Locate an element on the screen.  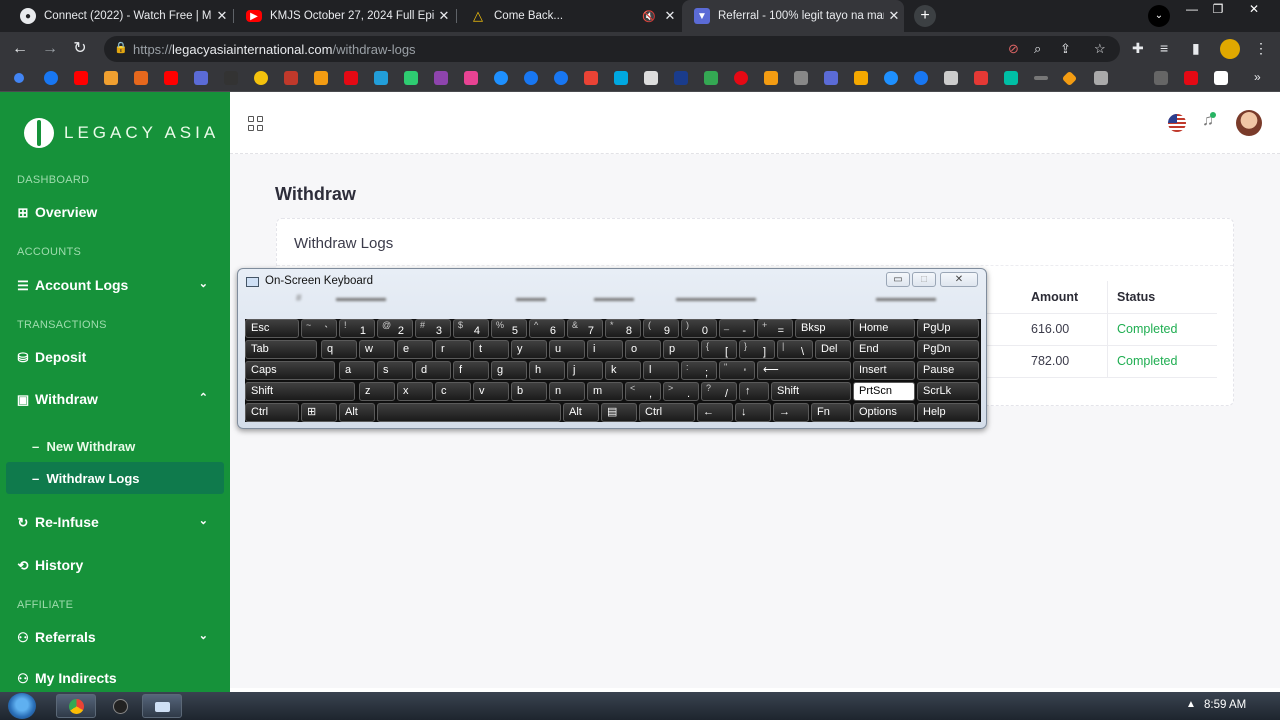
key-y: y is located at coordinates (529, 349).